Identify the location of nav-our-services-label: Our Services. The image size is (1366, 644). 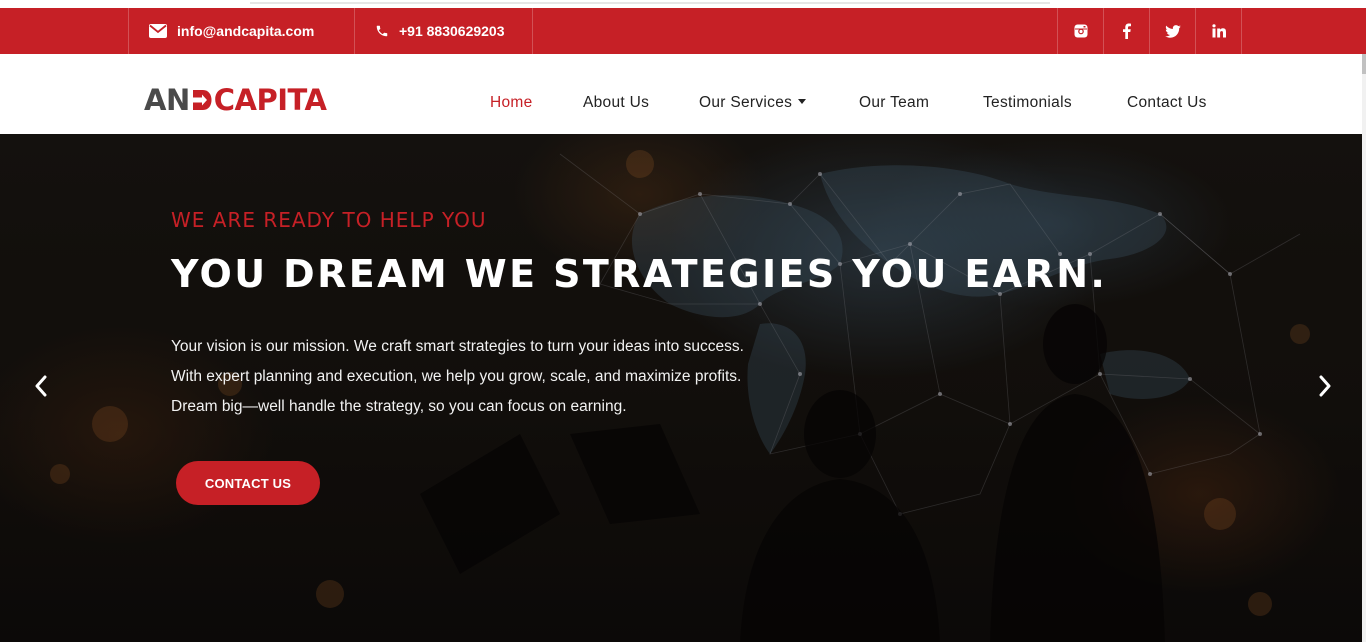
(746, 102).